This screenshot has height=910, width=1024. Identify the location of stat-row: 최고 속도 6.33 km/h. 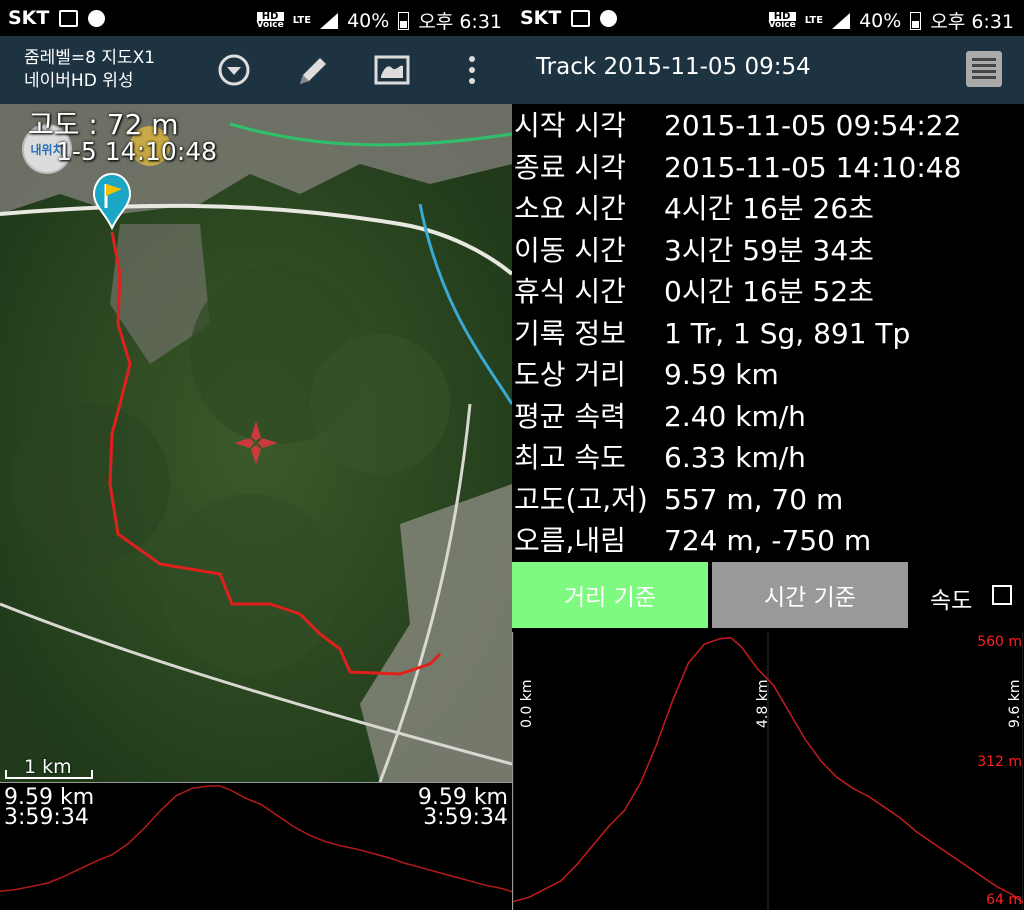
(768, 458).